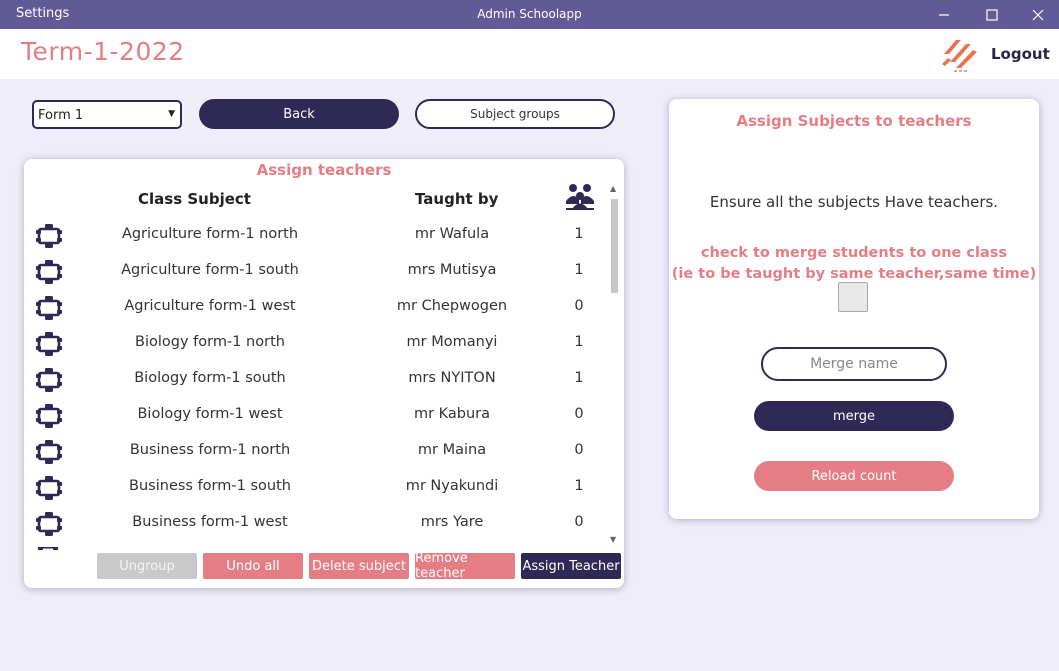 The width and height of the screenshot is (1059, 671). What do you see at coordinates (452, 378) in the screenshot?
I see `taught-by: mrs NYITON` at bounding box center [452, 378].